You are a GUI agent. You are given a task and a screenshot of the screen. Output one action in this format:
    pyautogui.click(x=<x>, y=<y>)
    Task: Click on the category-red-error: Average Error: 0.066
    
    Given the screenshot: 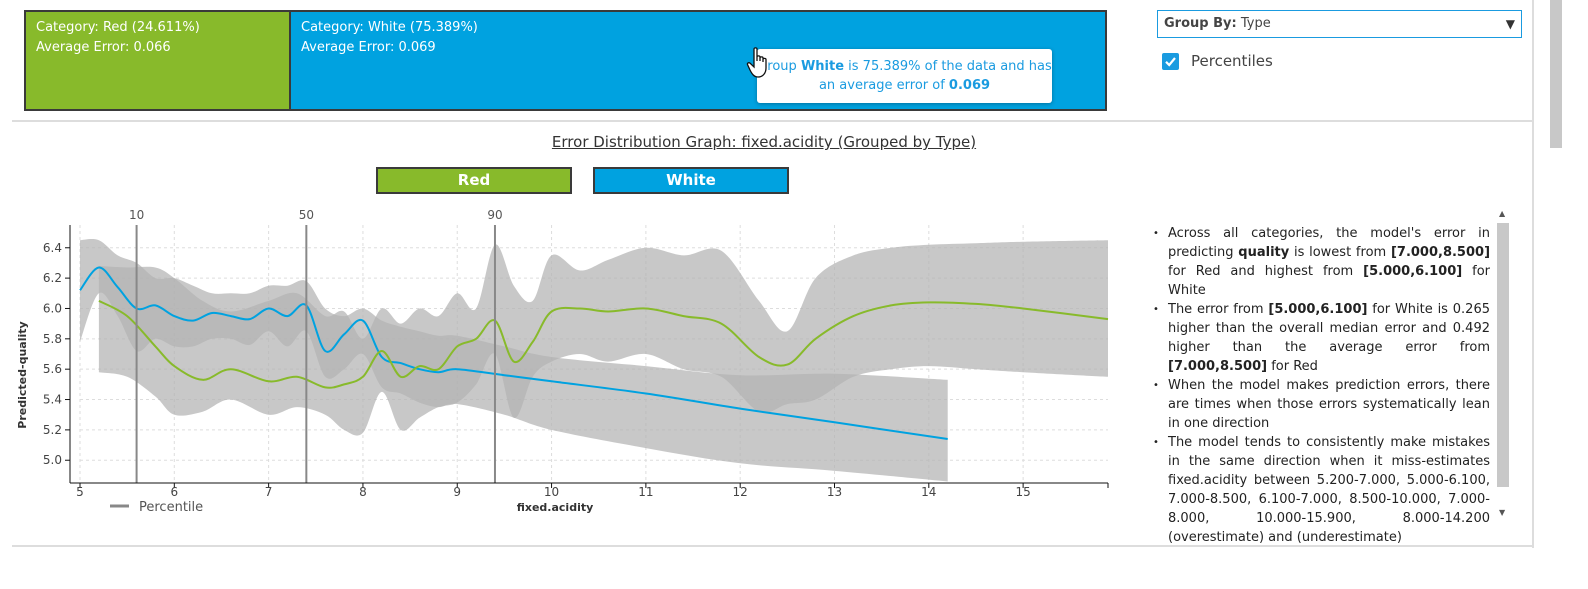 What is the action you would take?
    pyautogui.click(x=103, y=47)
    